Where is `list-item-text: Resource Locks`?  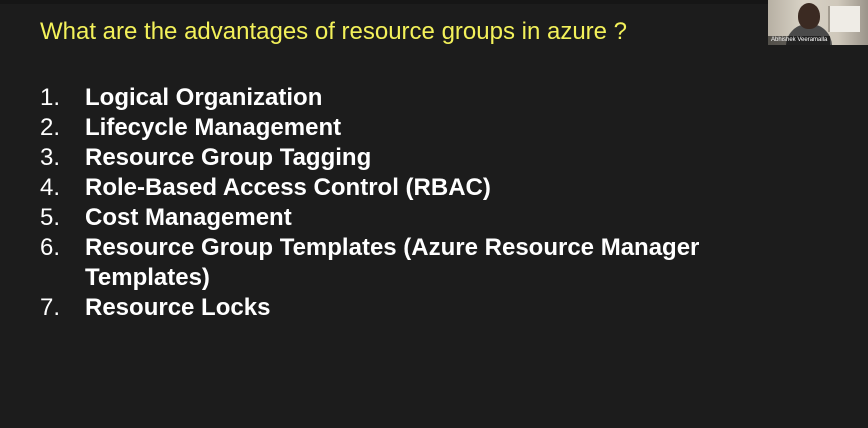
list-item-text: Resource Locks is located at coordinates (178, 307).